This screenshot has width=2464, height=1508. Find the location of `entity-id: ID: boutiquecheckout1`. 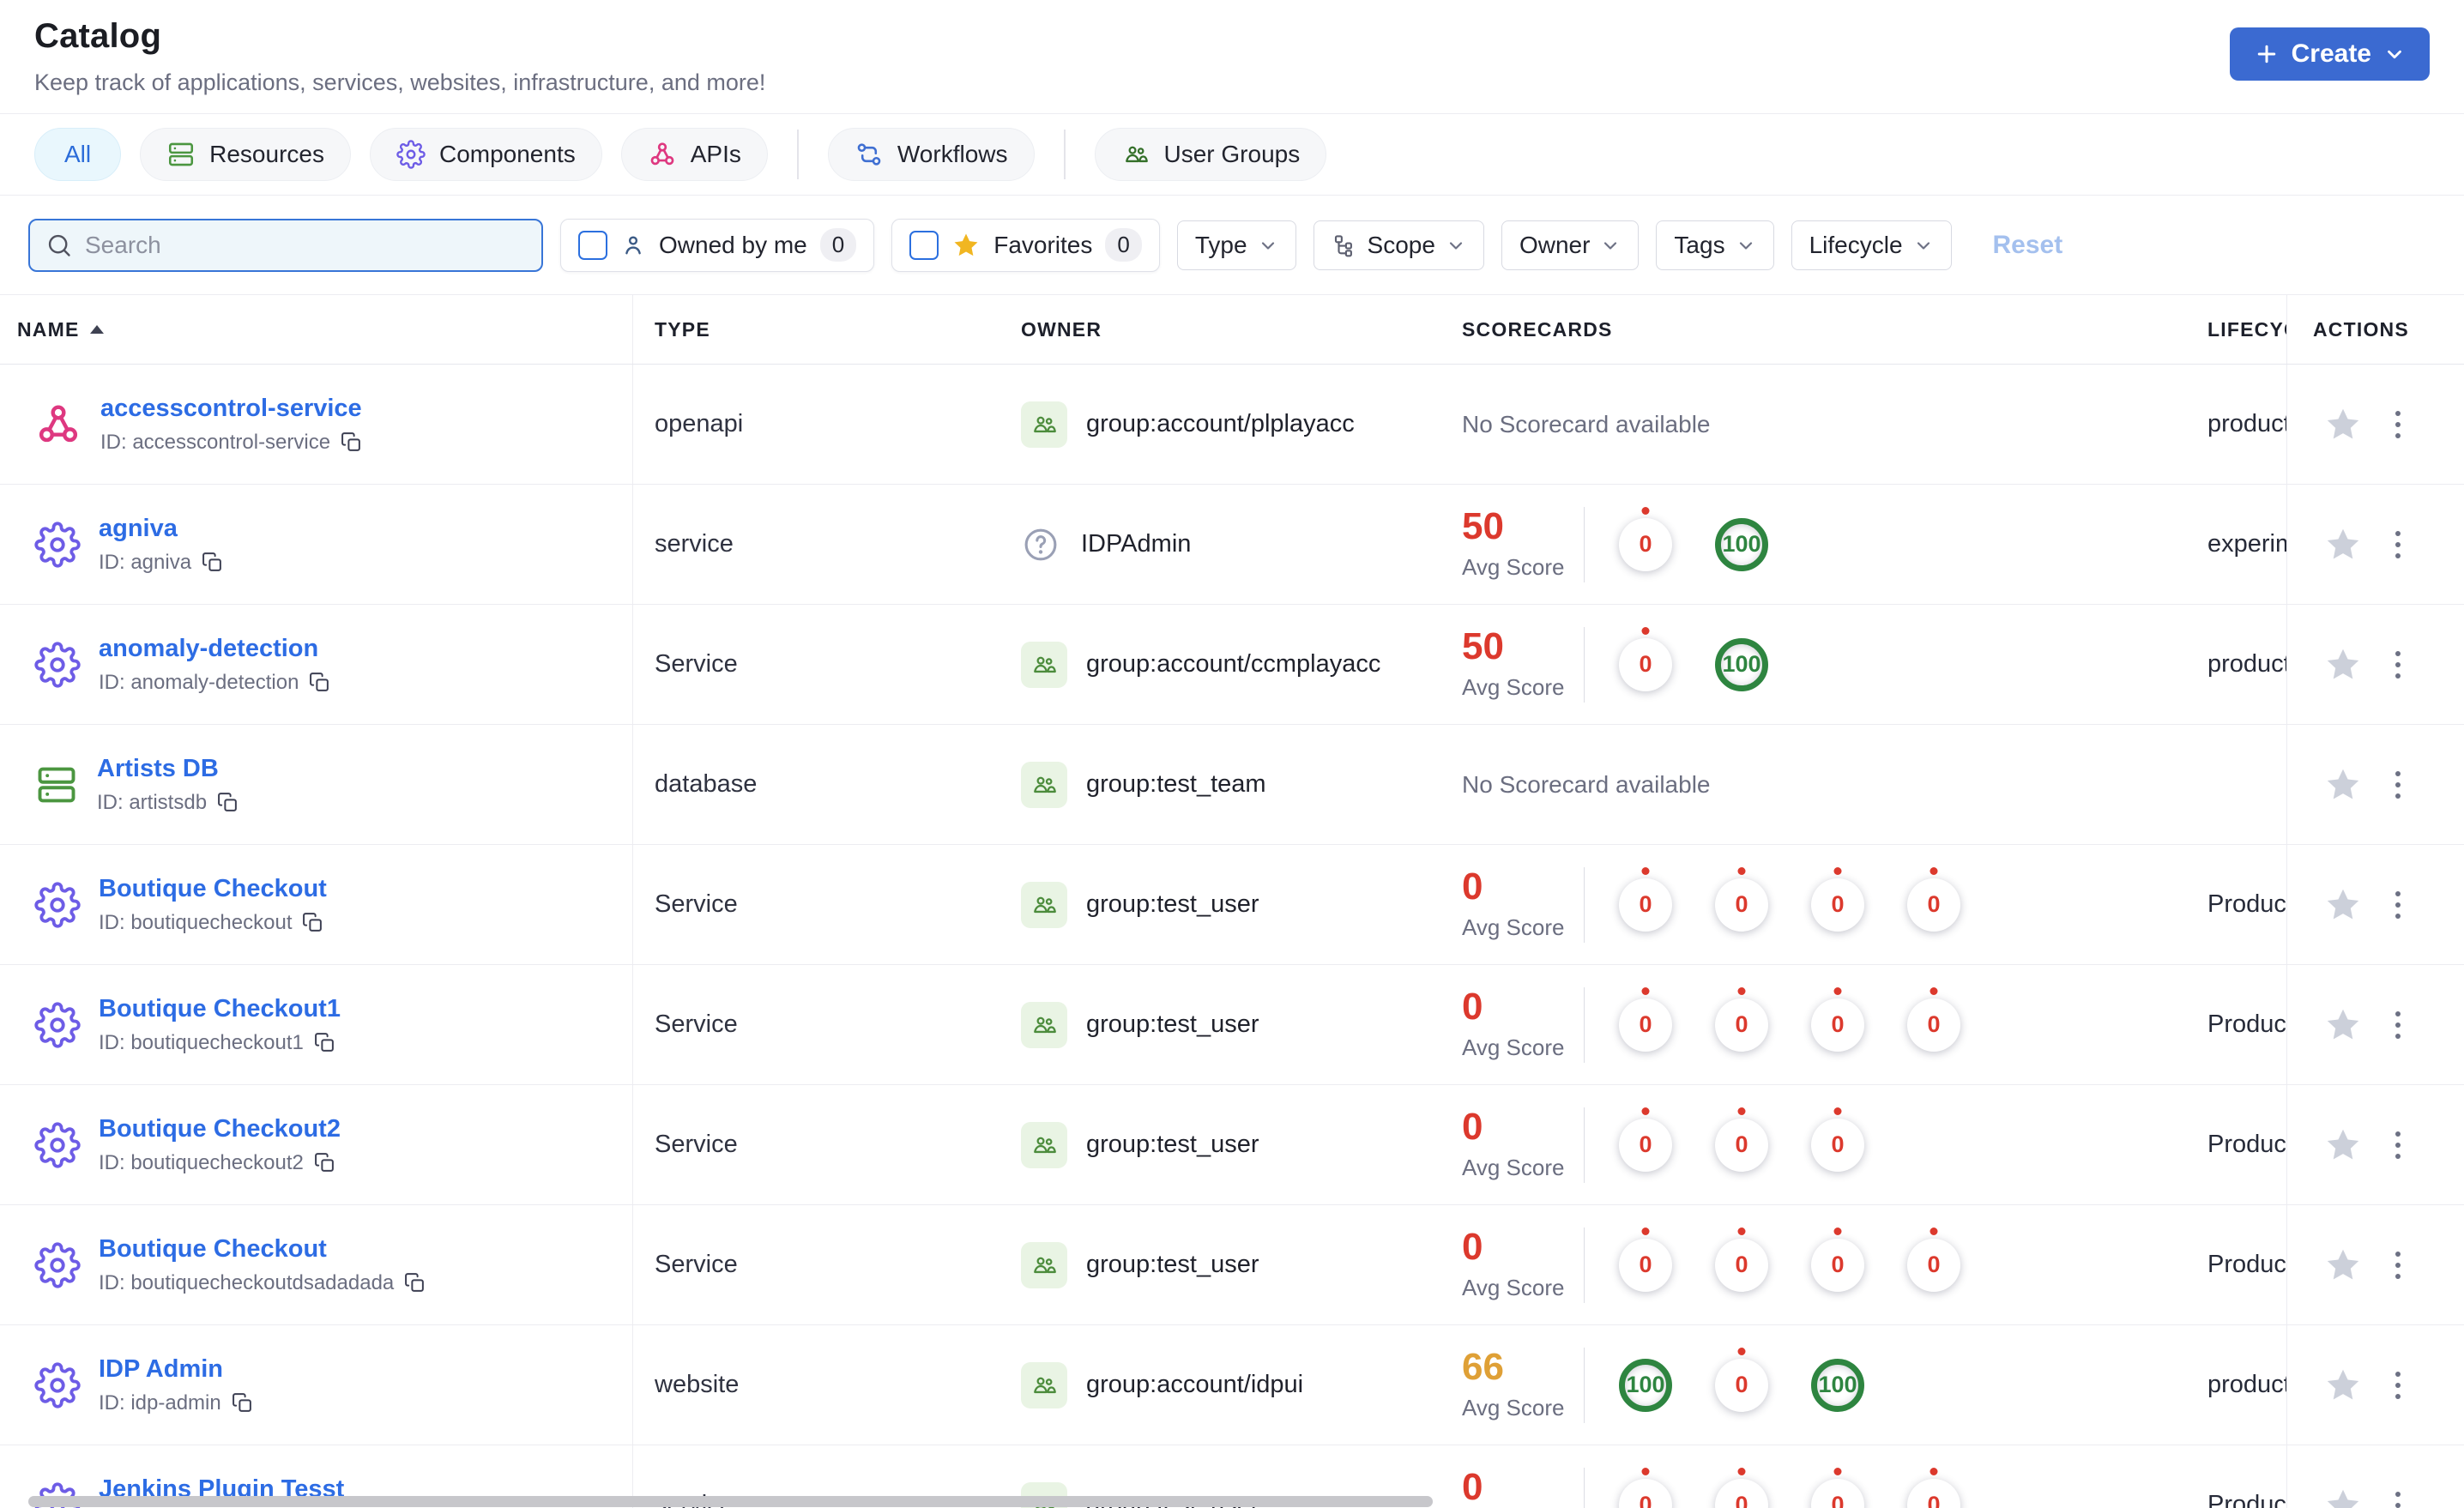

entity-id: ID: boutiquecheckout1 is located at coordinates (220, 1043).